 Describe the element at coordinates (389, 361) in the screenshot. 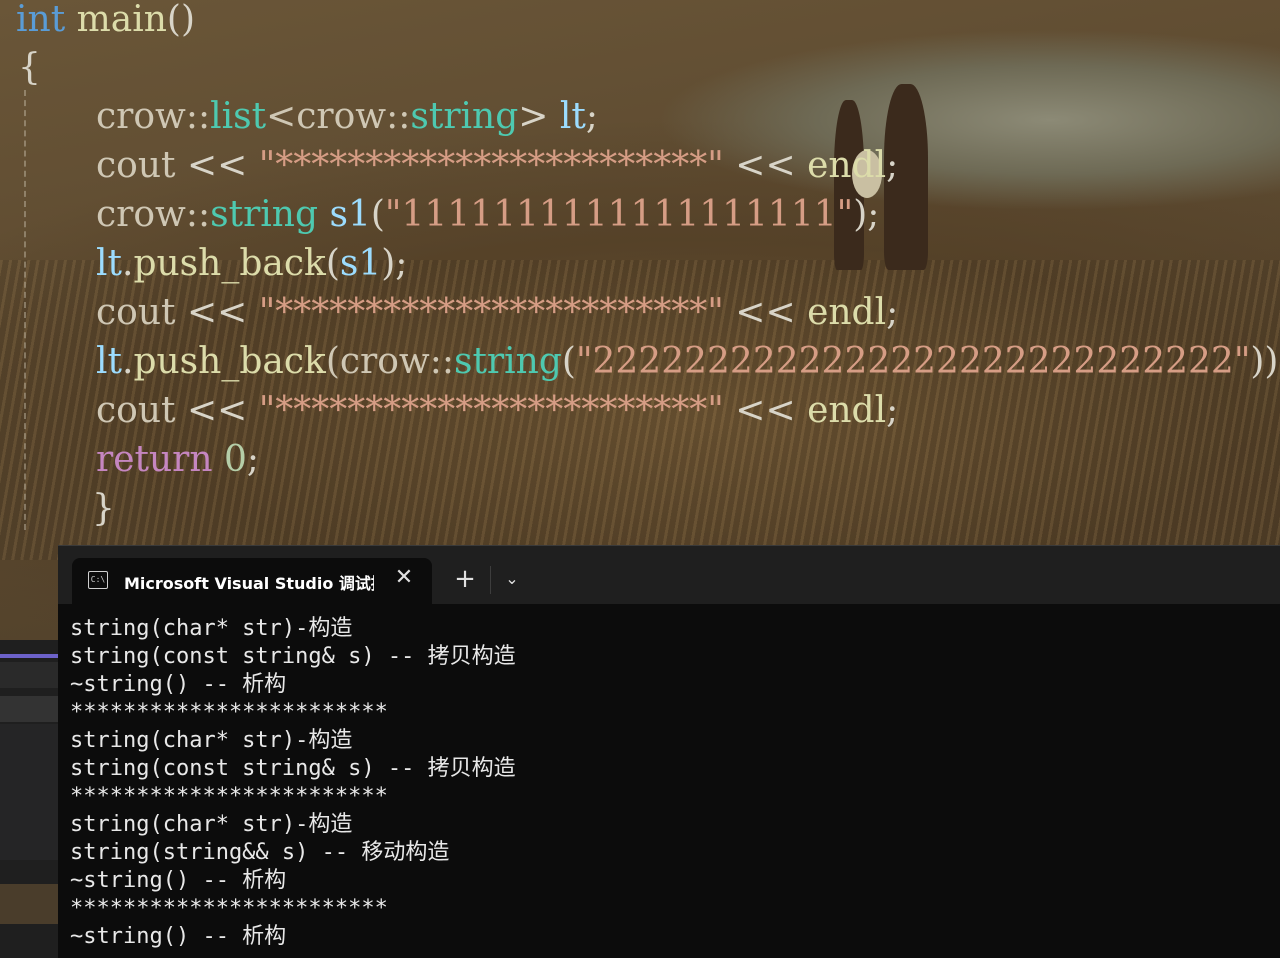

I see `code-token: (crow::` at that location.